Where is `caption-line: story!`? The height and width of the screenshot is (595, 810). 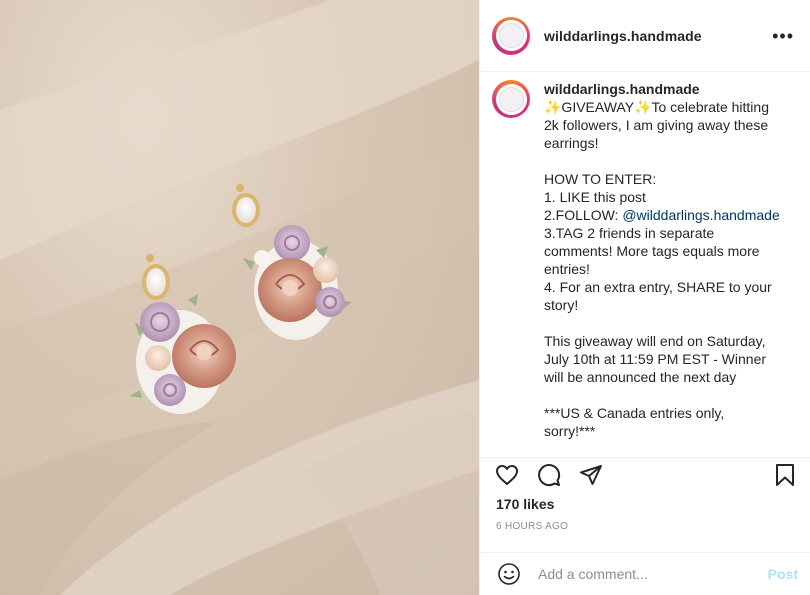 caption-line: story! is located at coordinates (561, 305).